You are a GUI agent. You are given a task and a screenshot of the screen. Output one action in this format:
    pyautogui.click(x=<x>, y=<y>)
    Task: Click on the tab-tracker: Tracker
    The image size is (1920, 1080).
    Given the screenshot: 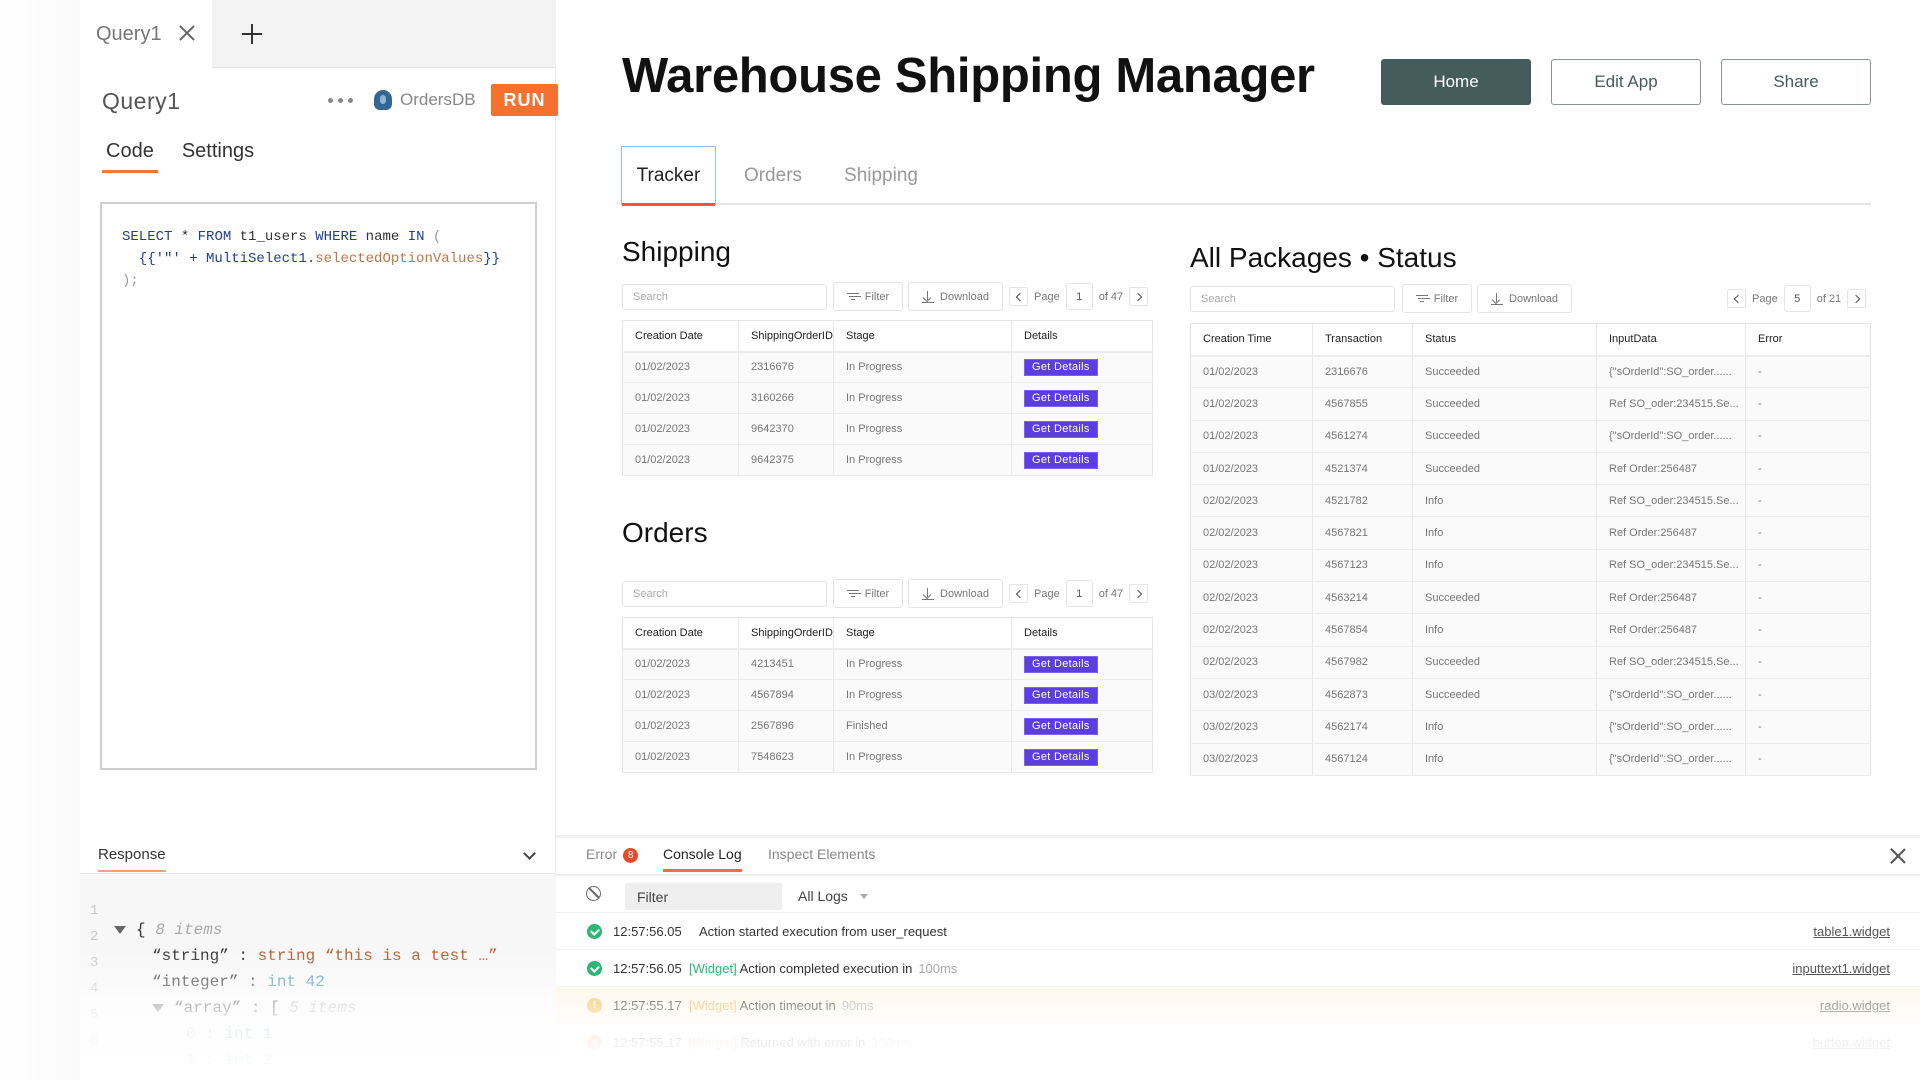 What is the action you would take?
    pyautogui.click(x=668, y=176)
    